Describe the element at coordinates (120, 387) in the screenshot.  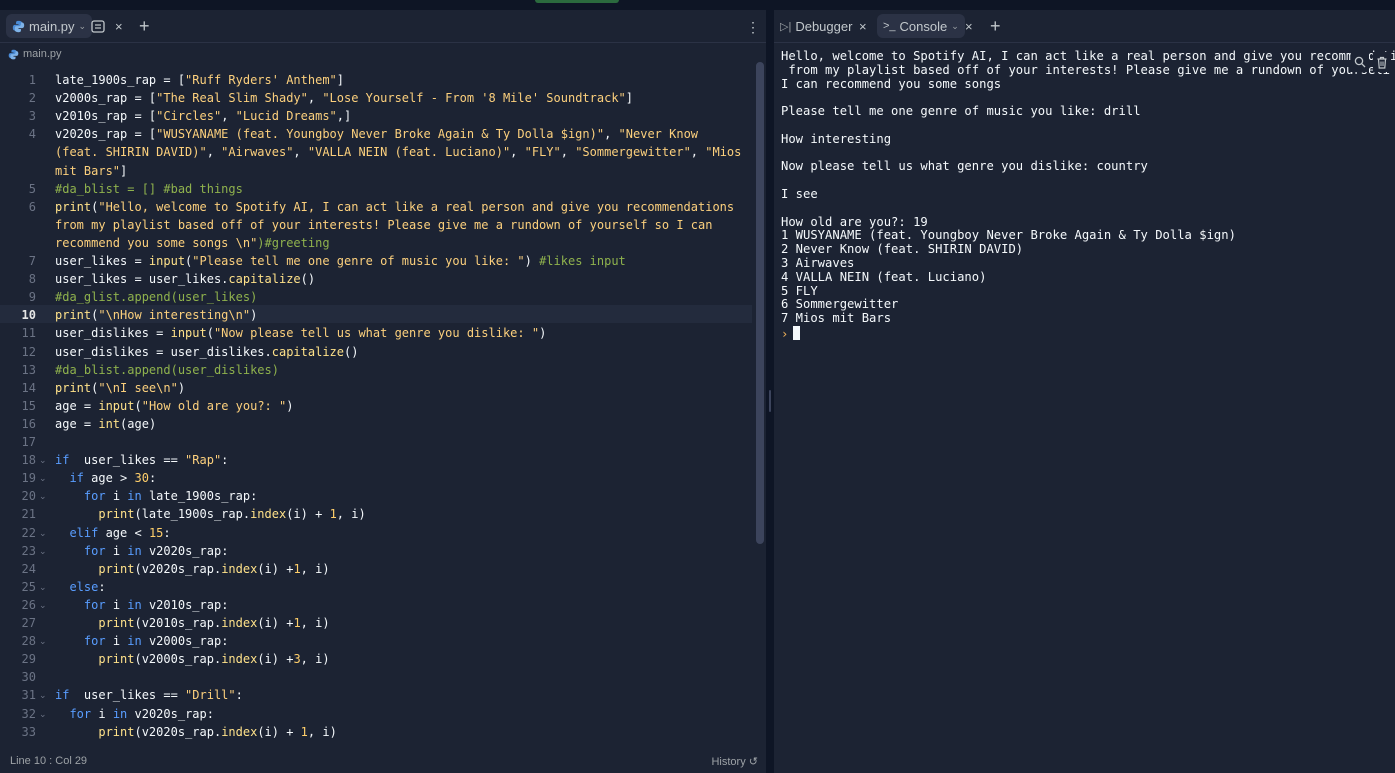
I see `code-line: print("\nI see\n")` at that location.